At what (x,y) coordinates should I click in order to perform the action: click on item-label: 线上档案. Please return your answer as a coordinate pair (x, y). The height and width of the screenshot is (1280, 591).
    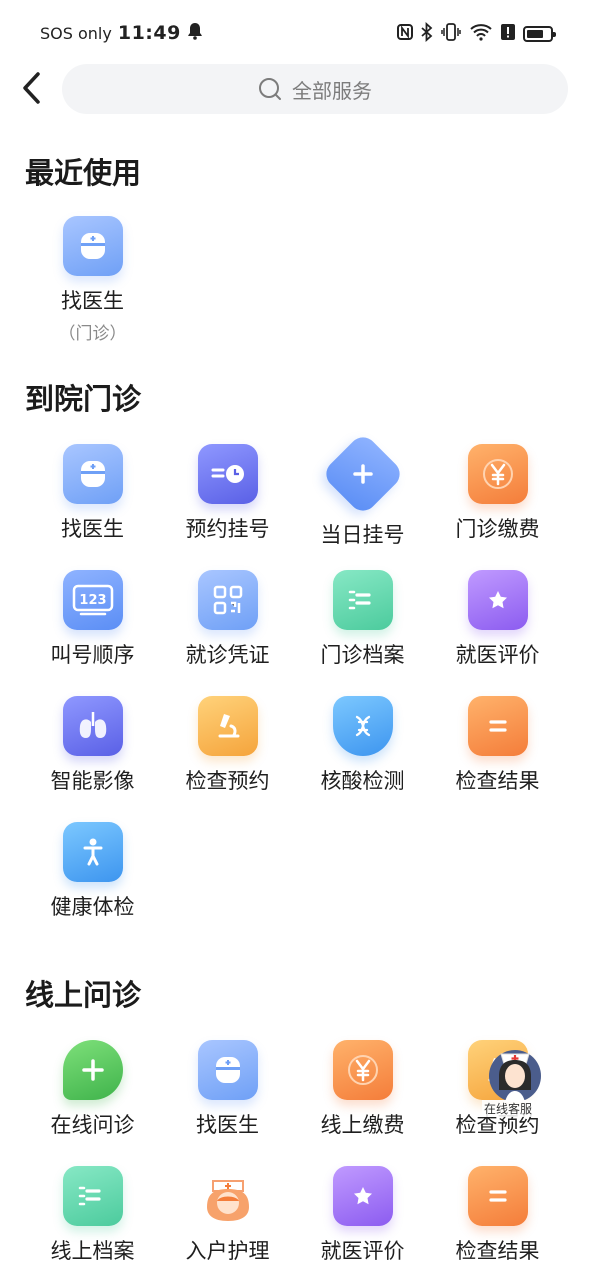
    Looking at the image, I should click on (92, 1251).